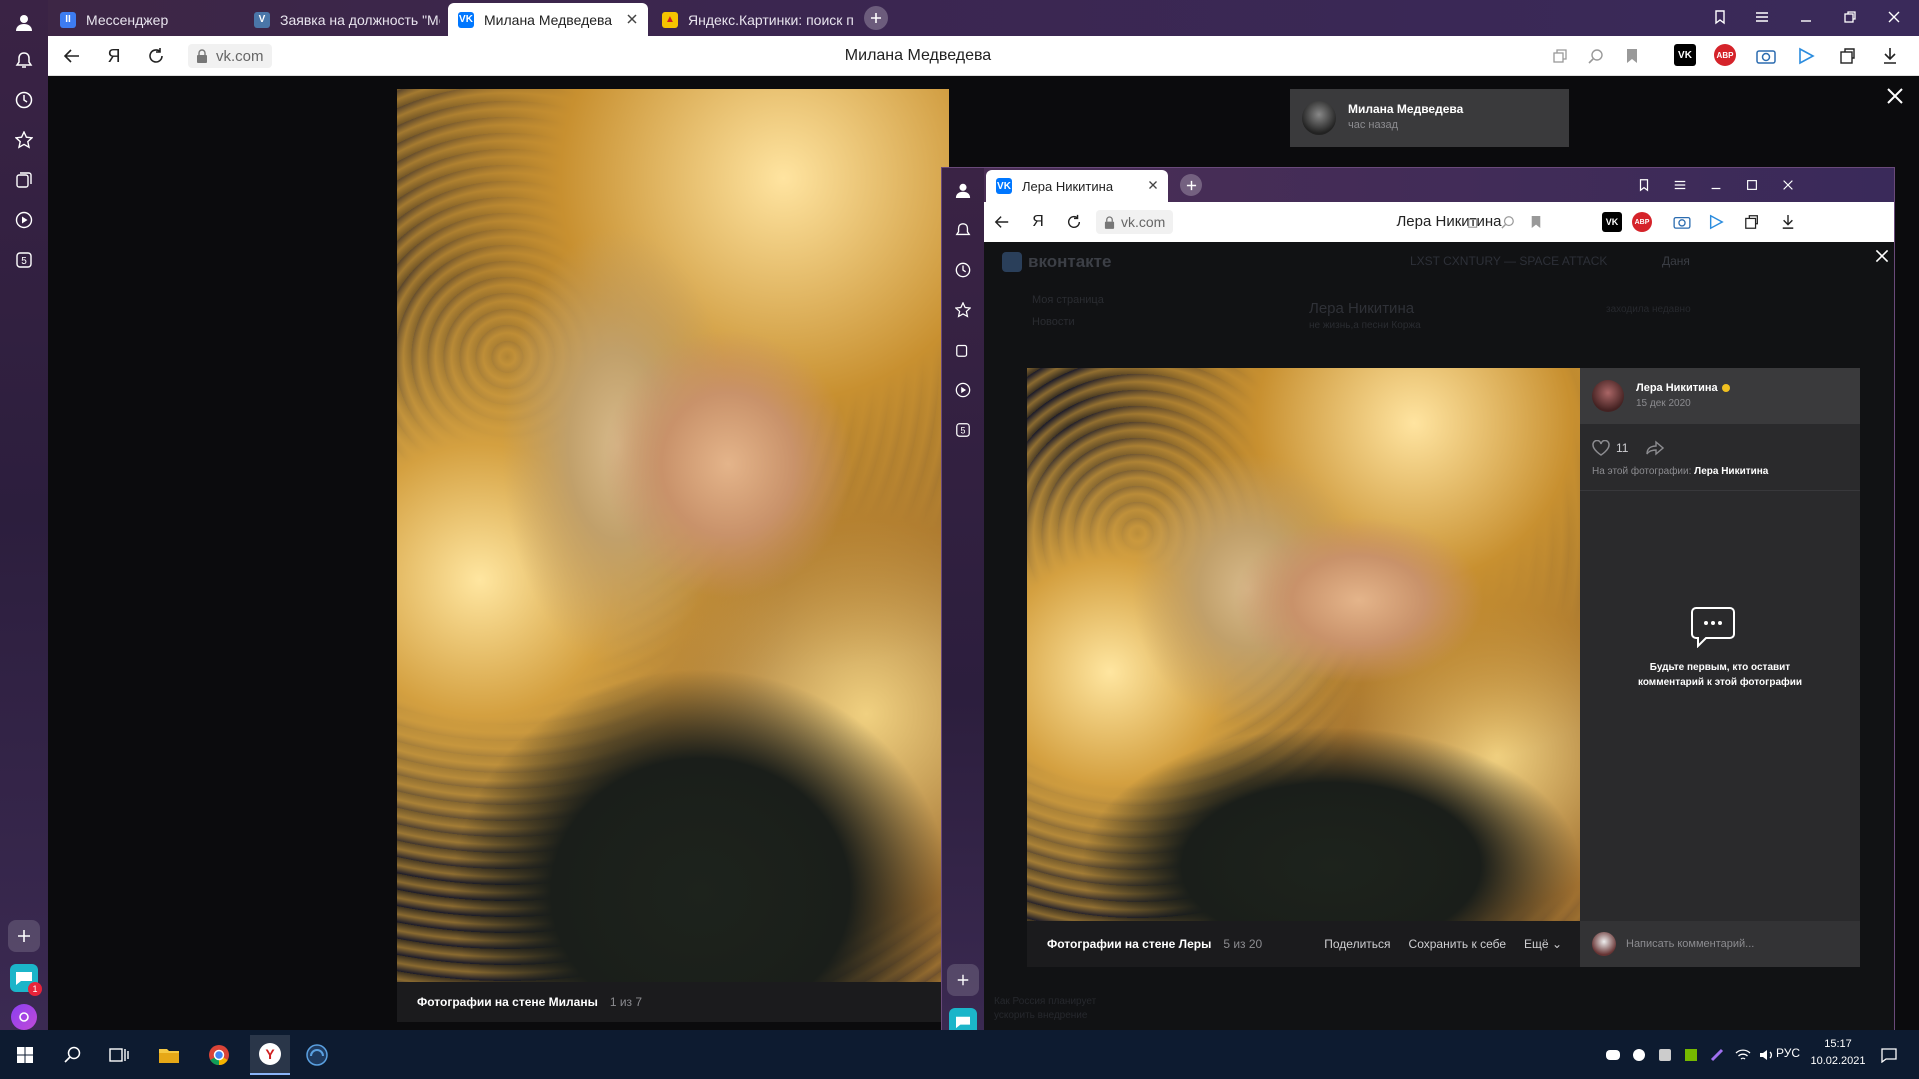 Image resolution: width=1919 pixels, height=1079 pixels. I want to click on author-name: Лера Никитина, so click(1683, 388).